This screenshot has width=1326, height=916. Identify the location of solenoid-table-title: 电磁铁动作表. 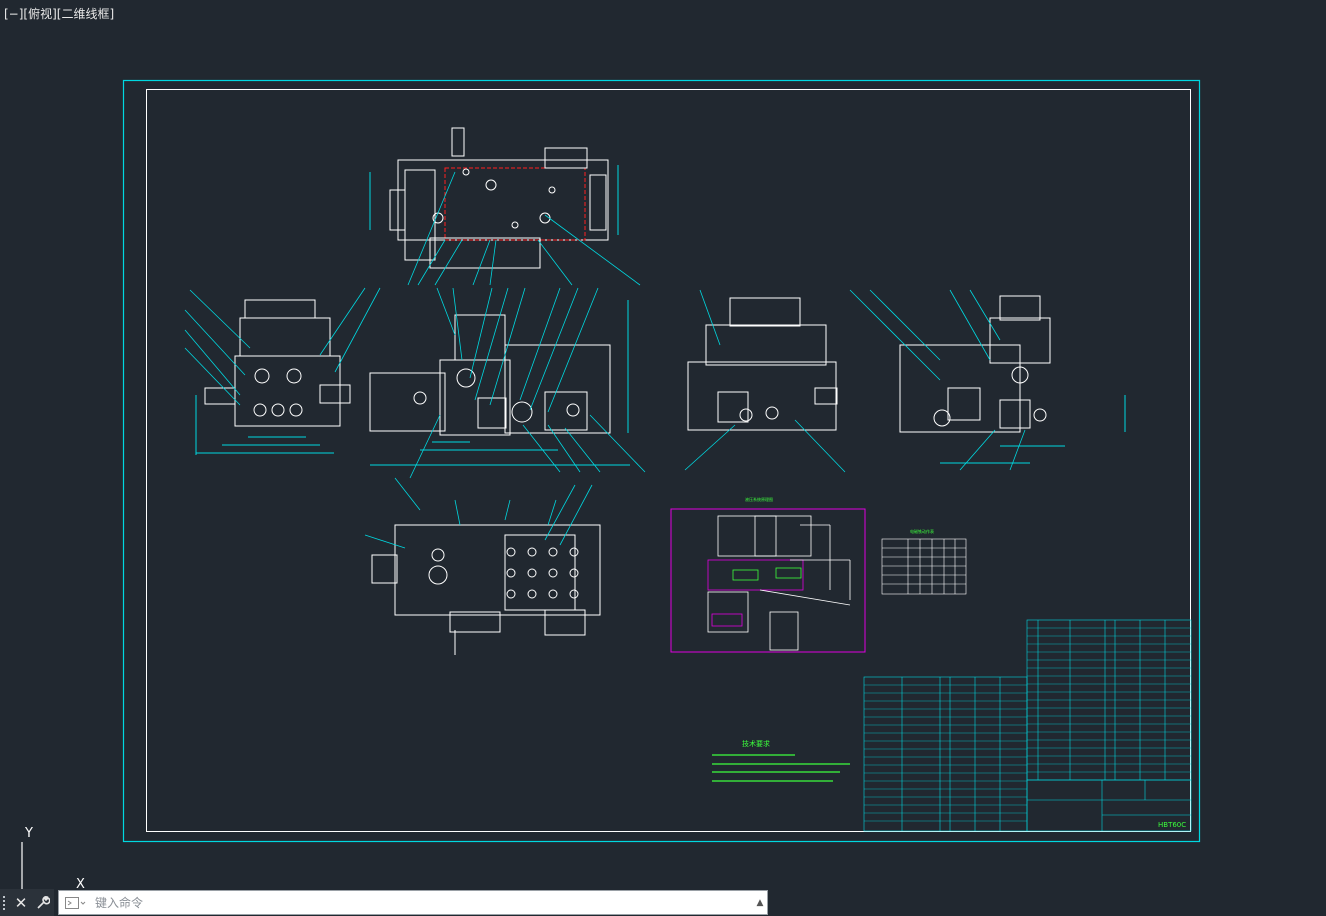
(922, 531).